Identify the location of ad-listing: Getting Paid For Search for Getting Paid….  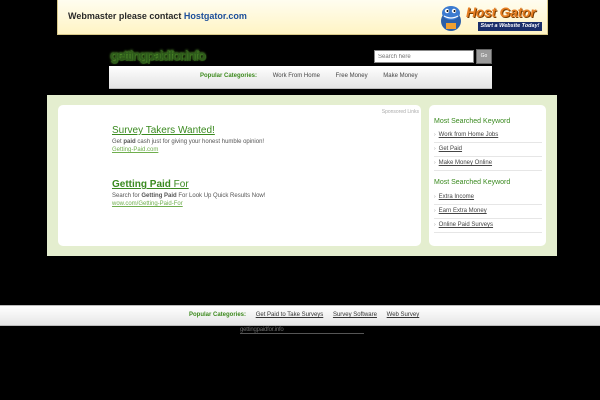
(188, 193).